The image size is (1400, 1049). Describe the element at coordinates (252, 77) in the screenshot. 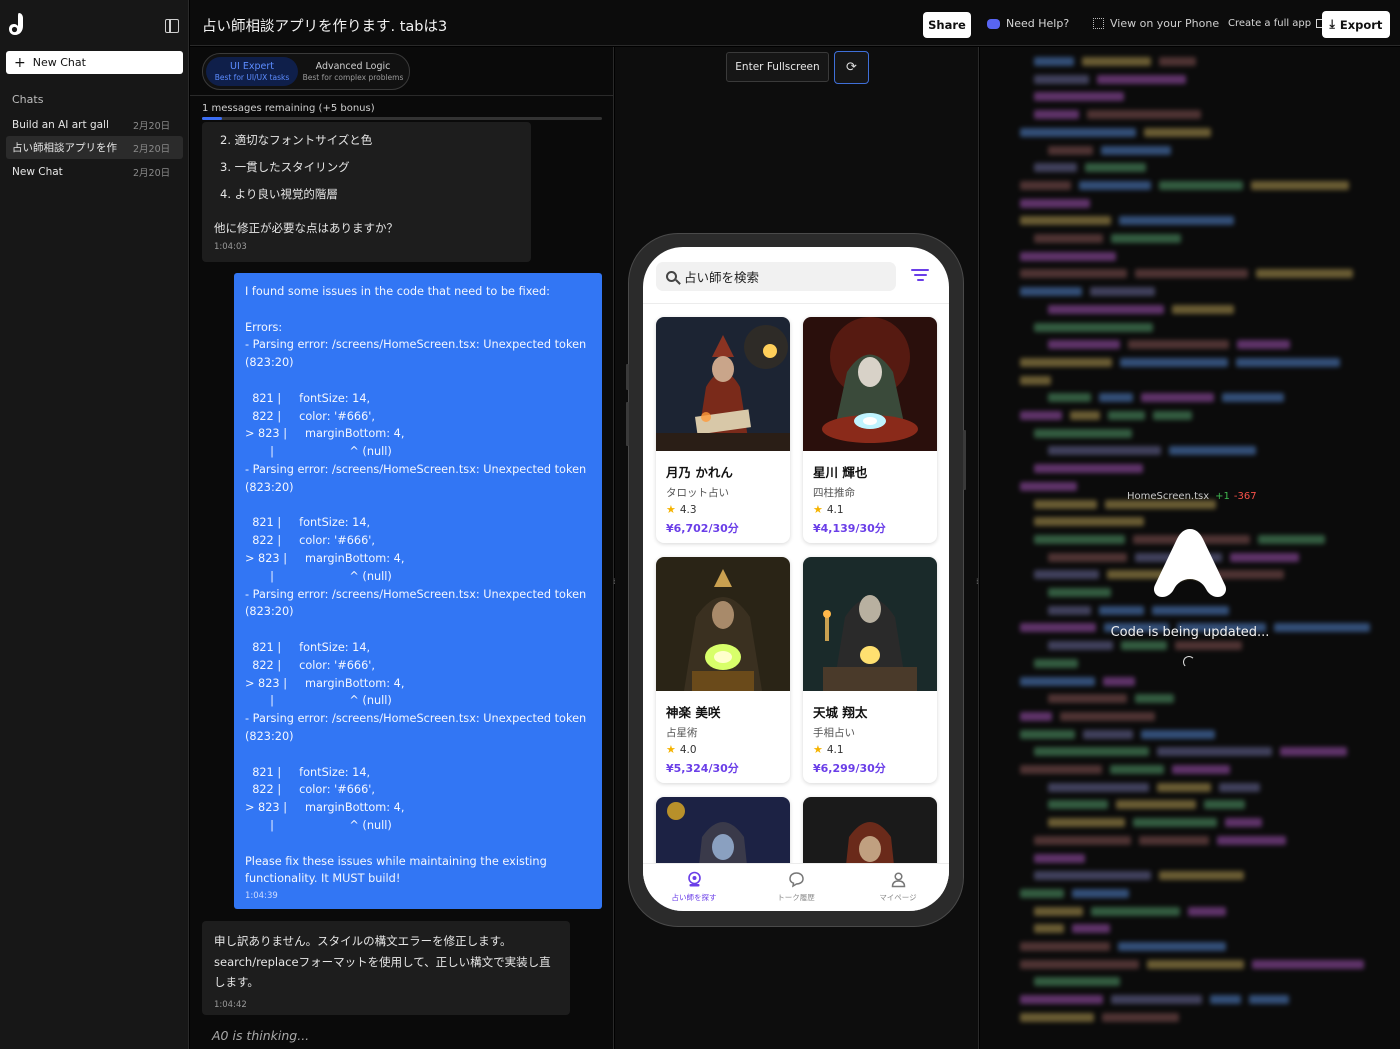

I see `mode-subtitle: Best for UI/UX tasks` at that location.